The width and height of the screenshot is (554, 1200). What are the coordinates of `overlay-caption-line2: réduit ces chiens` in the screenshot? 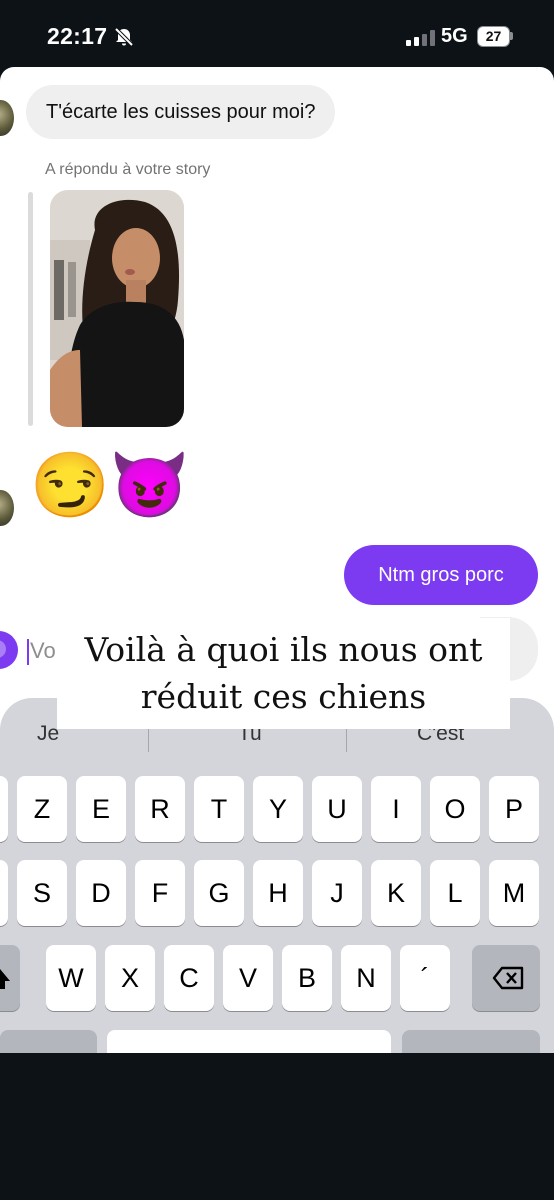 It's located at (283, 696).